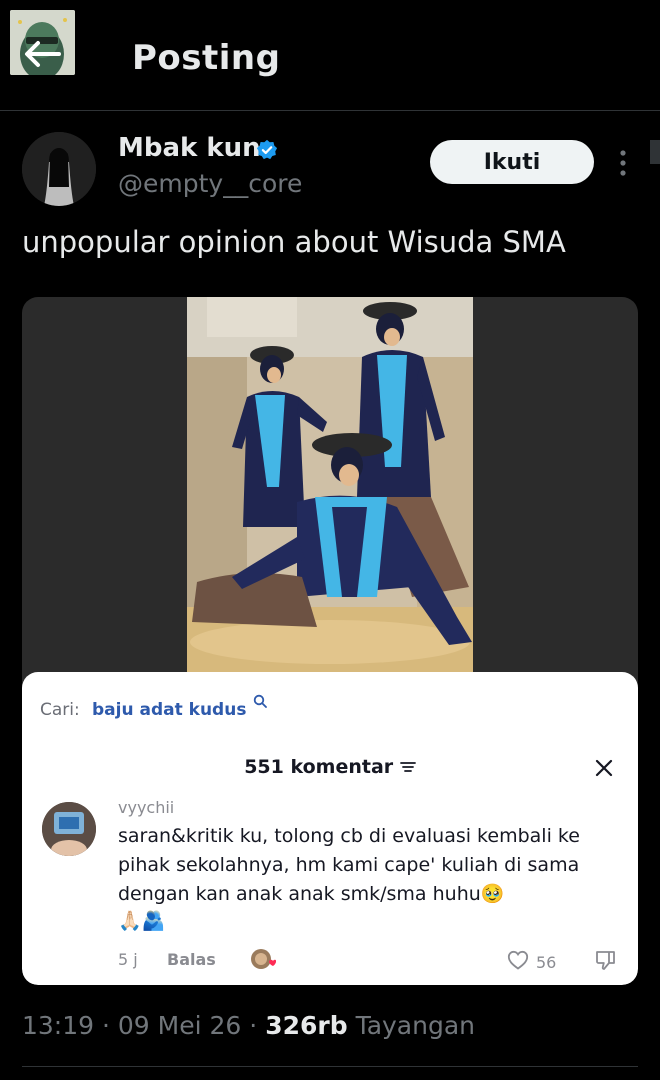 This screenshot has width=660, height=1080. I want to click on dislike-icon, so click(606, 960).